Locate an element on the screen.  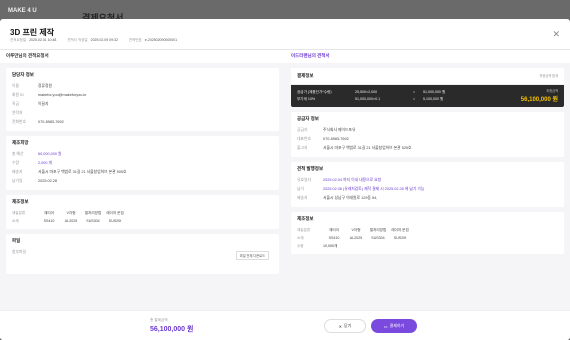
download-all-button: 파일 전체 다운로드 is located at coordinates (252, 255).